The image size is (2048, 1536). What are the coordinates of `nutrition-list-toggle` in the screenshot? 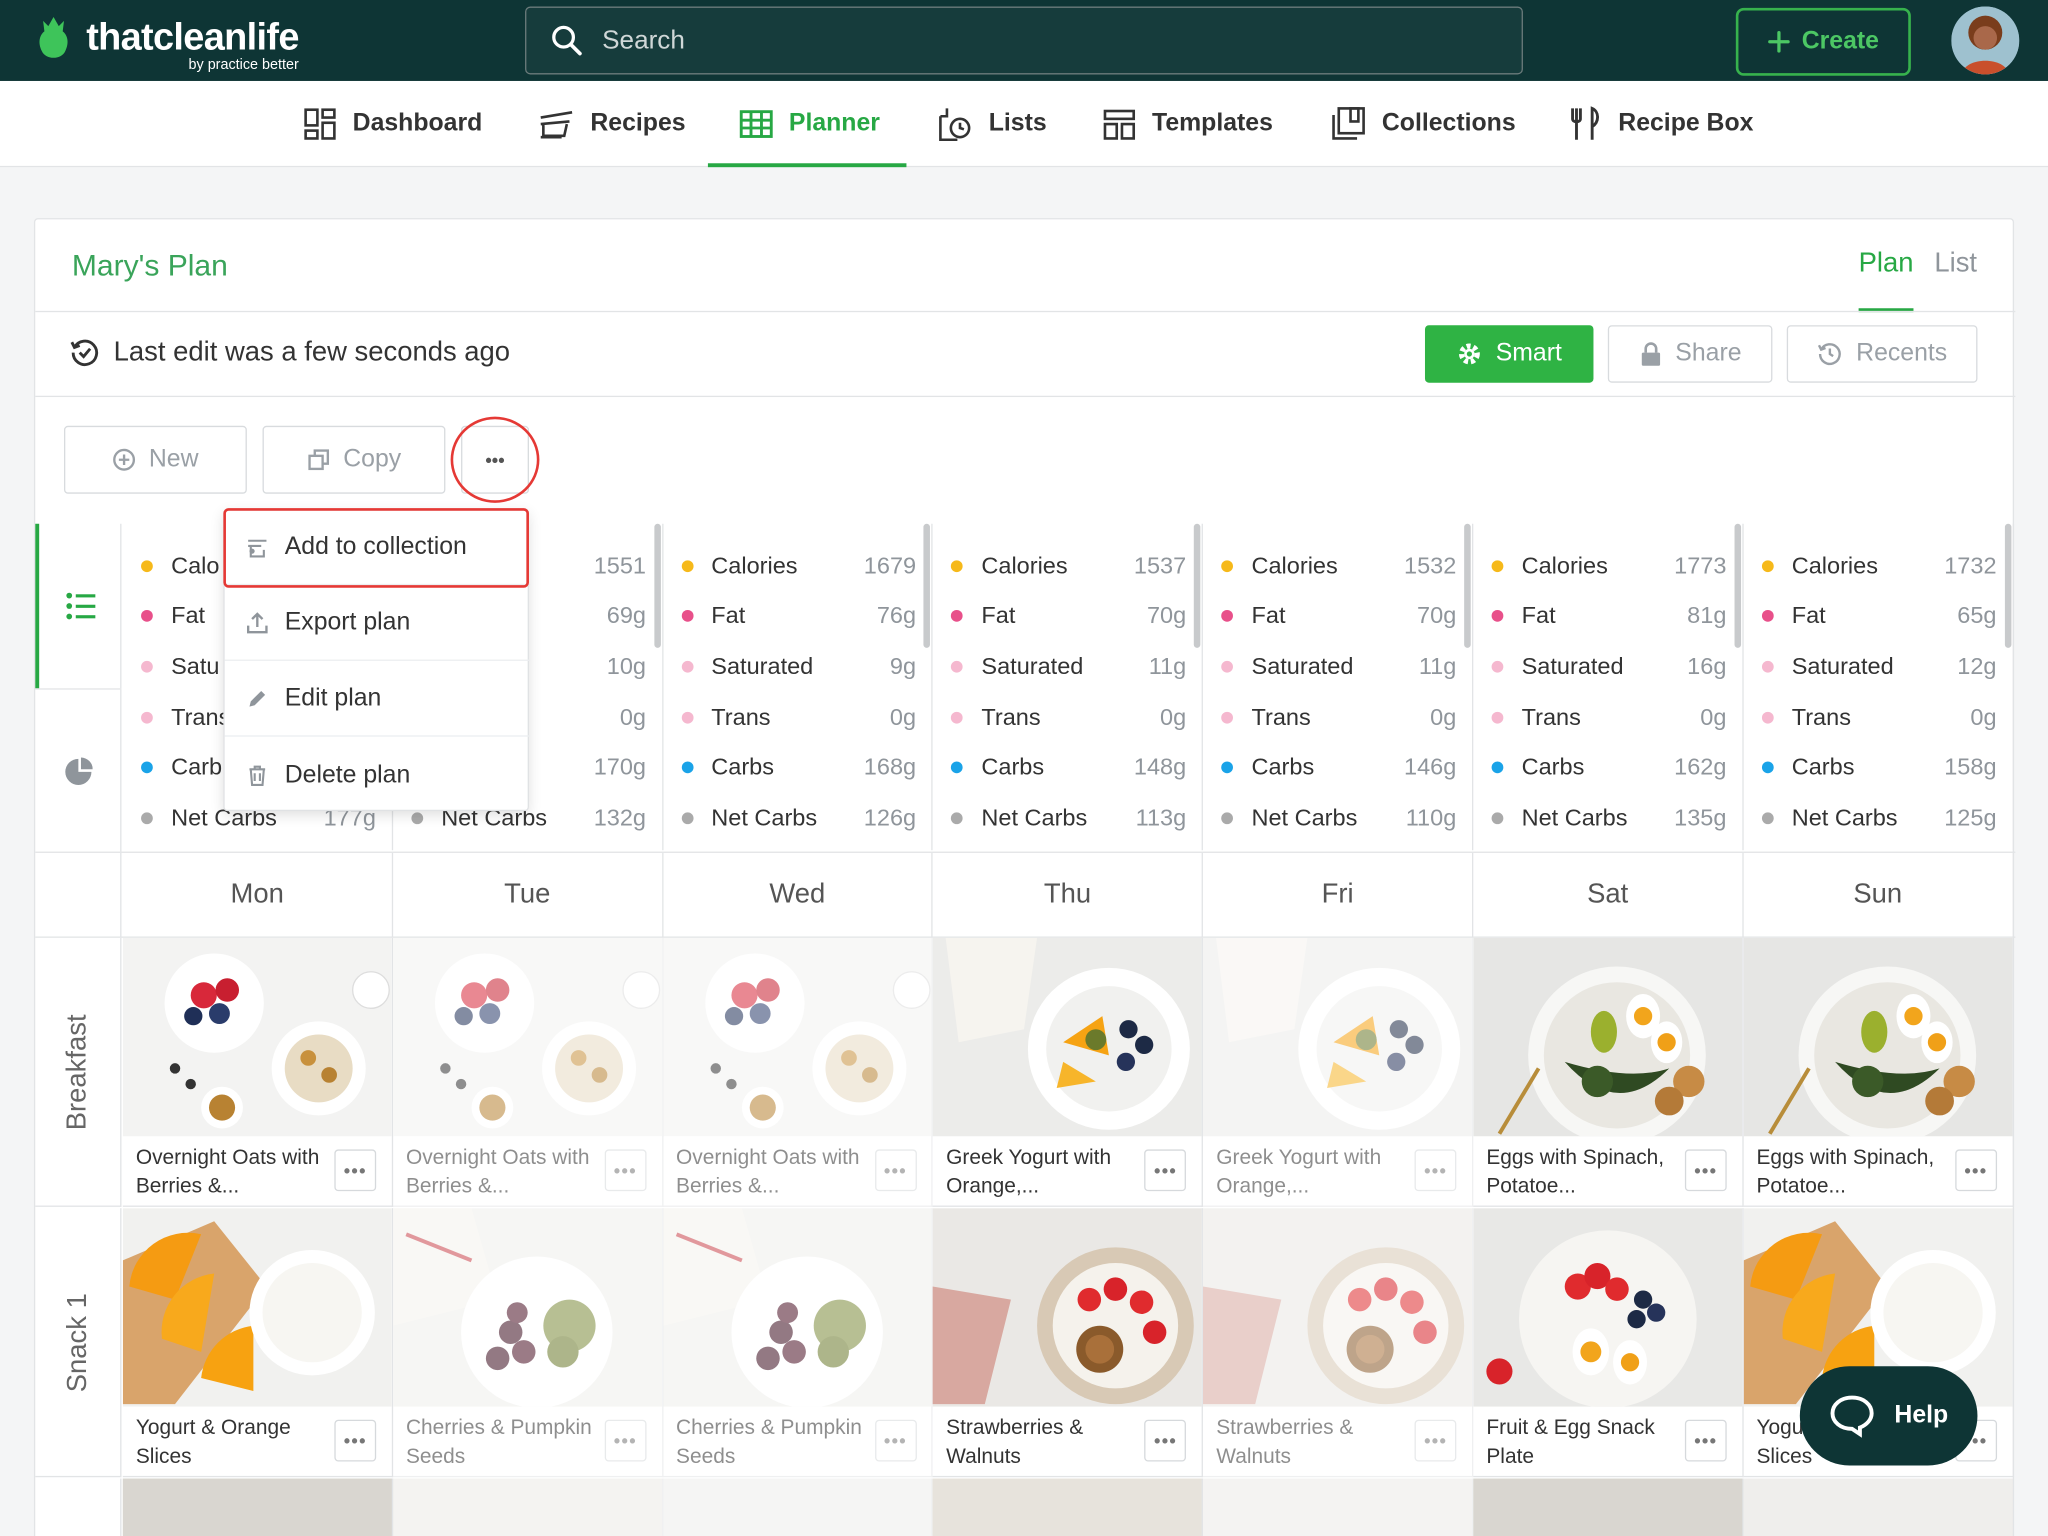 It's located at (78, 606).